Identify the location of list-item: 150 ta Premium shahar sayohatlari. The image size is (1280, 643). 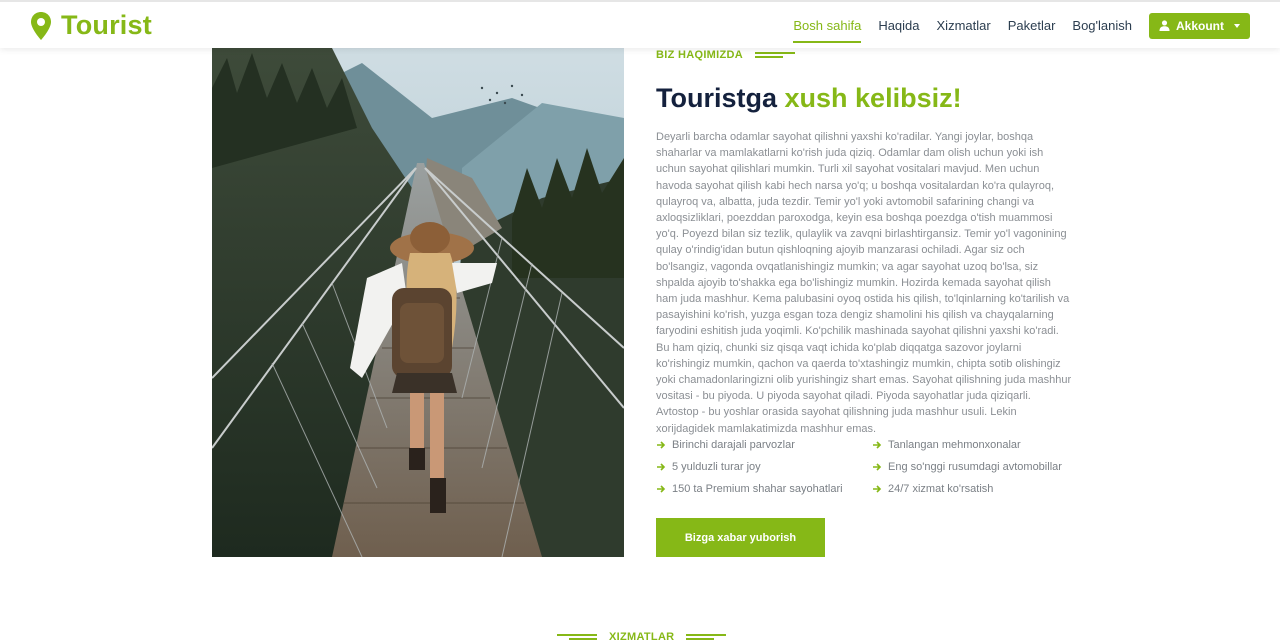
(764, 489).